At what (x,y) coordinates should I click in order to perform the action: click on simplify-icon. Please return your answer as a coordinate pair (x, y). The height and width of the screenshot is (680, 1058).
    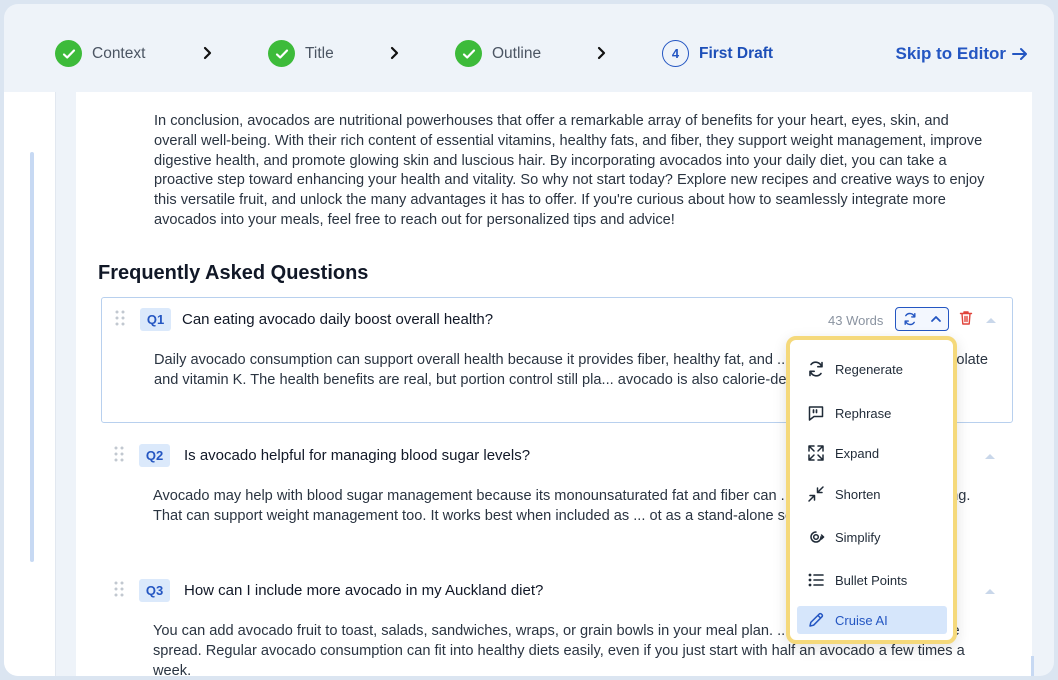
    Looking at the image, I should click on (817, 537).